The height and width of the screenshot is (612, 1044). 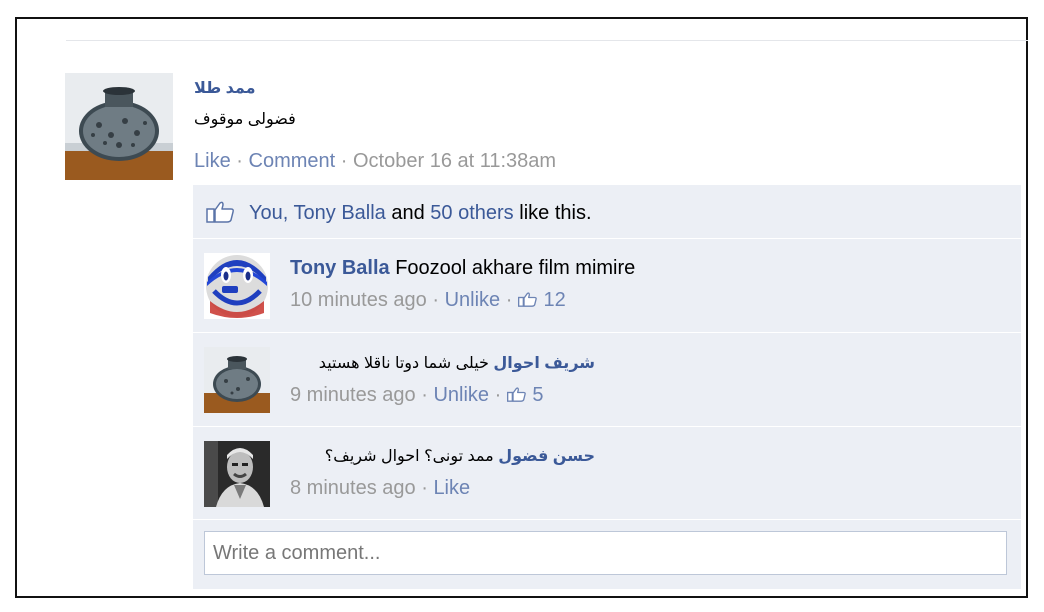 I want to click on comment-author-link: Tony Balla, so click(x=340, y=268).